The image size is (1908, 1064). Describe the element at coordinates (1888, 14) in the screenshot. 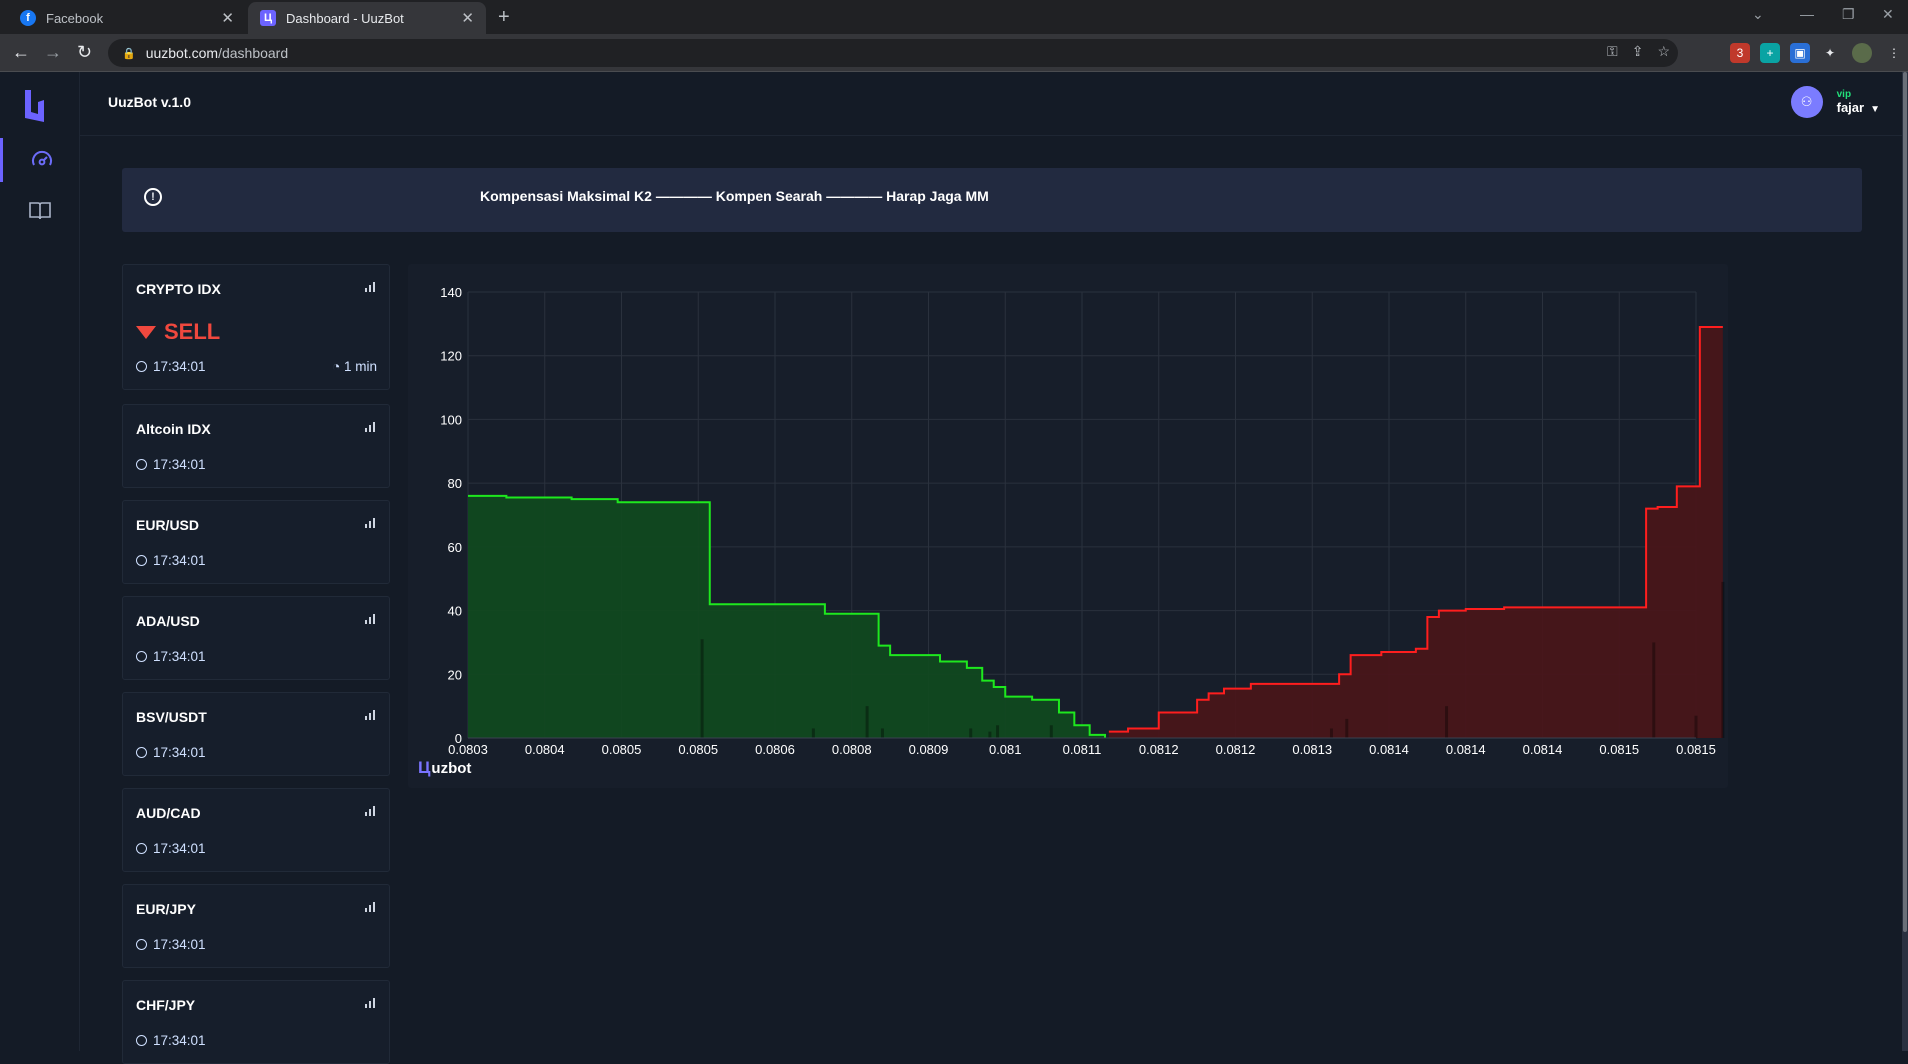

I see `close-window-button: ✕` at that location.